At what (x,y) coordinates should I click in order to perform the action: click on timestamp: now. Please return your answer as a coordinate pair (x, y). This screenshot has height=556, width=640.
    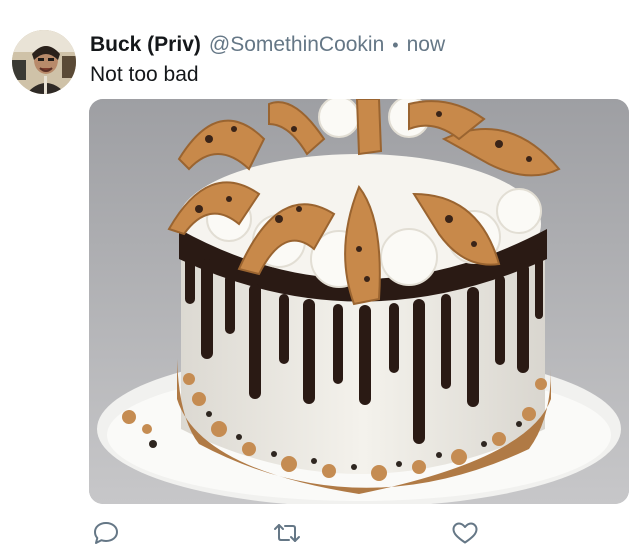
    Looking at the image, I should click on (426, 45).